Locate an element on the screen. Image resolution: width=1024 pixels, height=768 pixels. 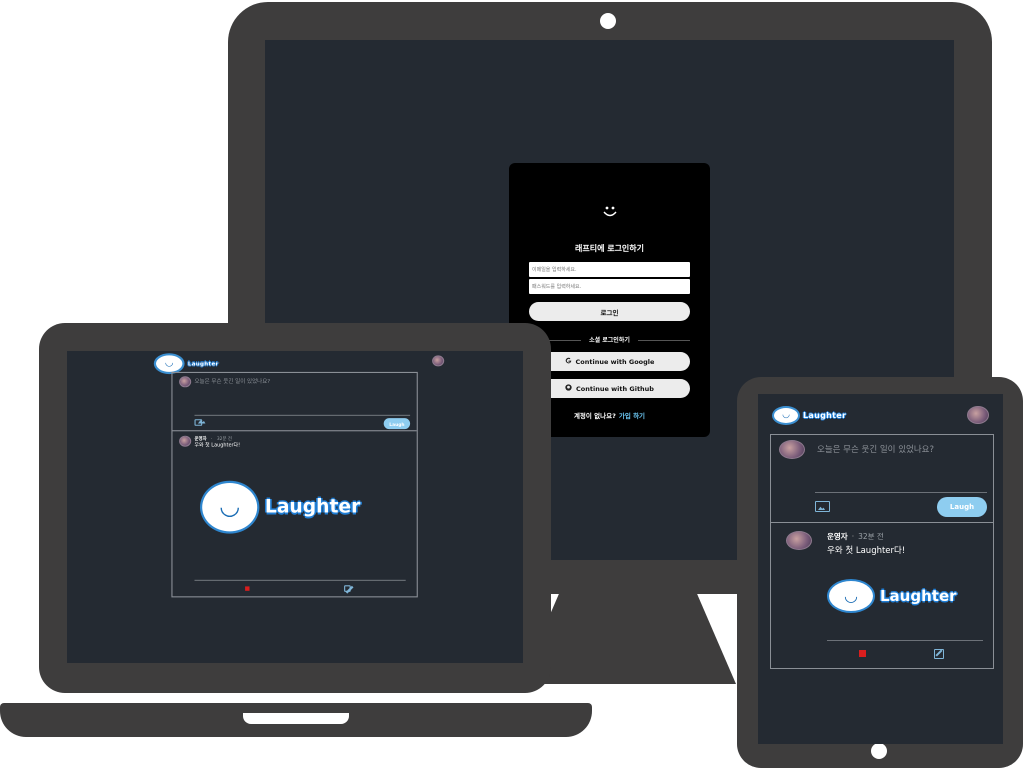
divider-right is located at coordinates (664, 340).